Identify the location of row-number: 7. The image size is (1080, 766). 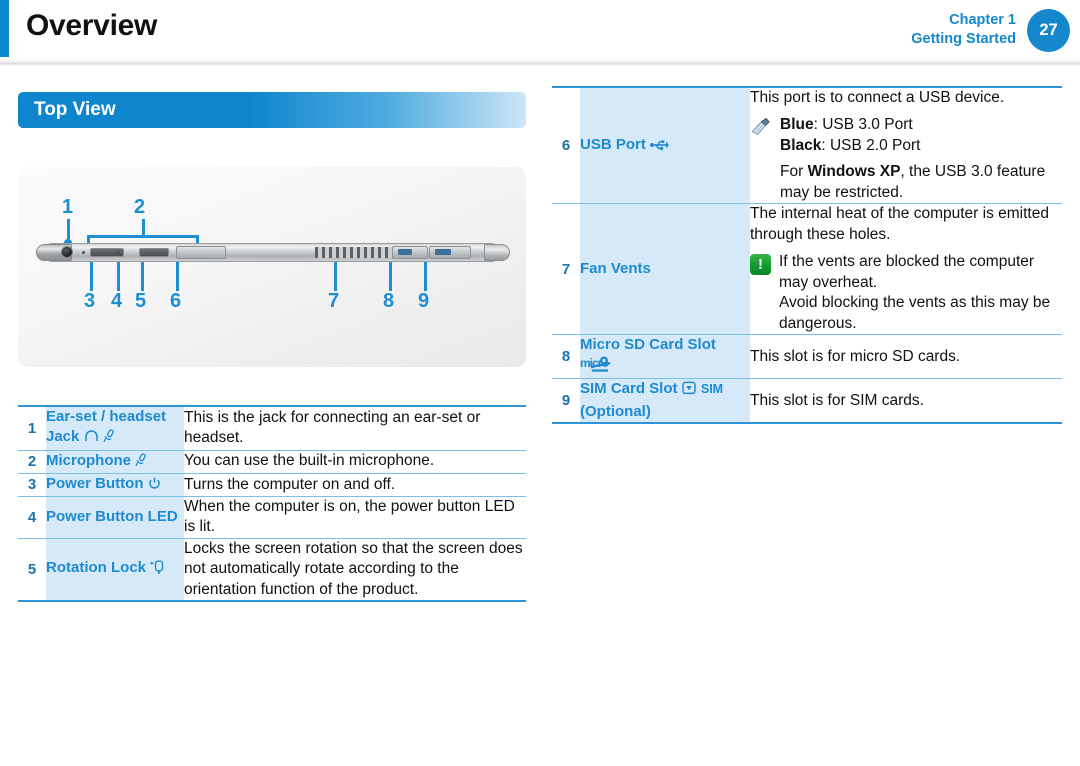
(566, 269).